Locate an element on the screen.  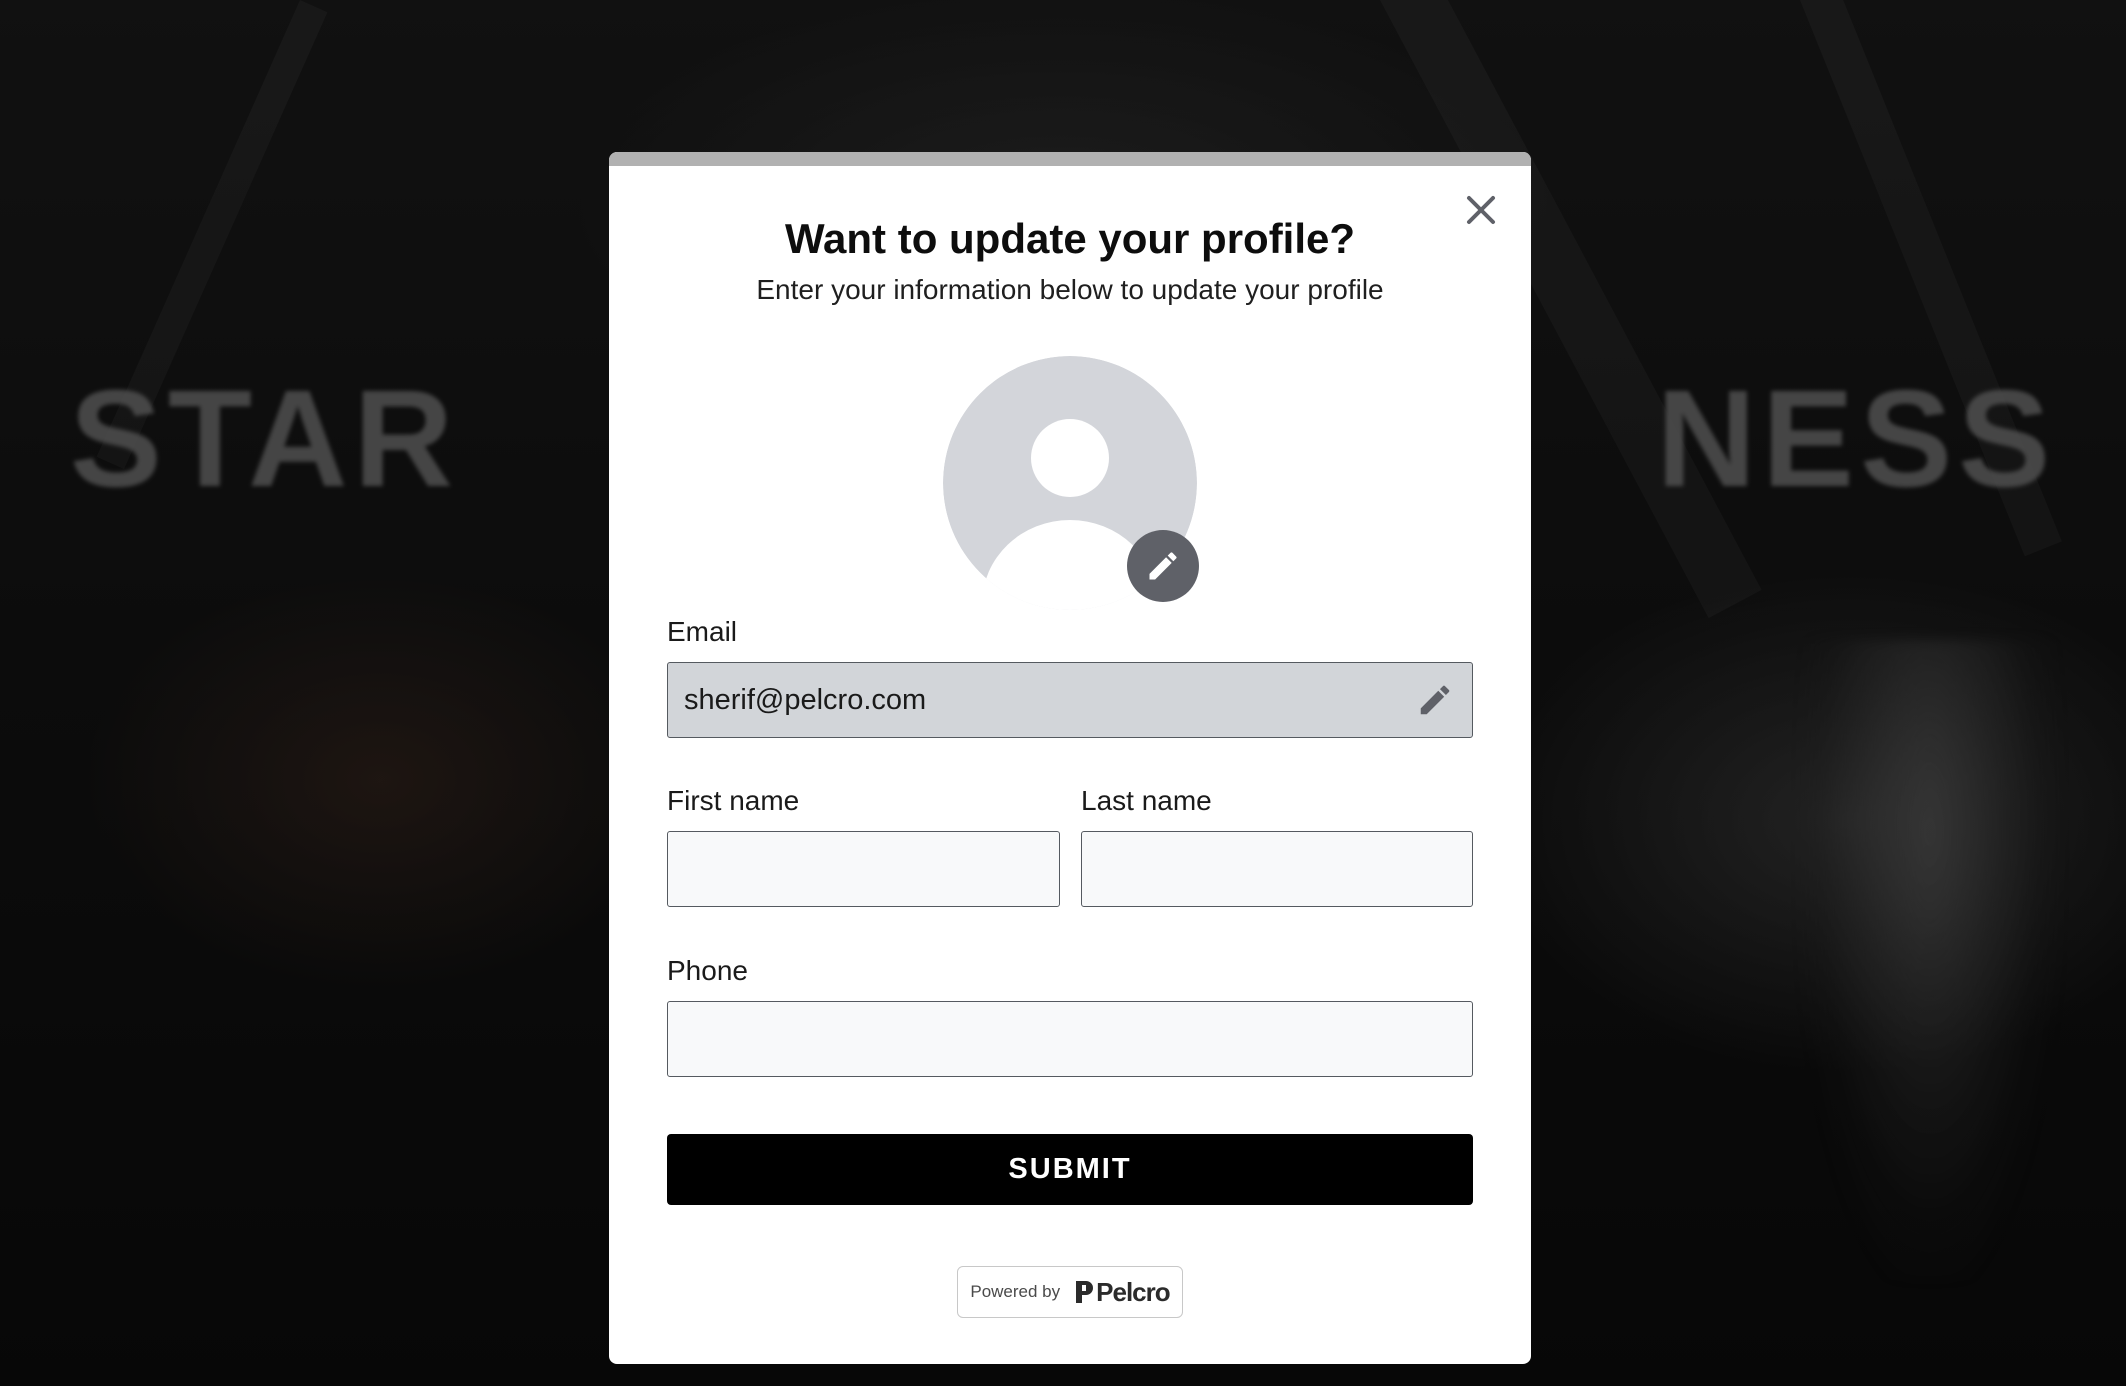
powered-by-text: Powered by is located at coordinates (1015, 1291).